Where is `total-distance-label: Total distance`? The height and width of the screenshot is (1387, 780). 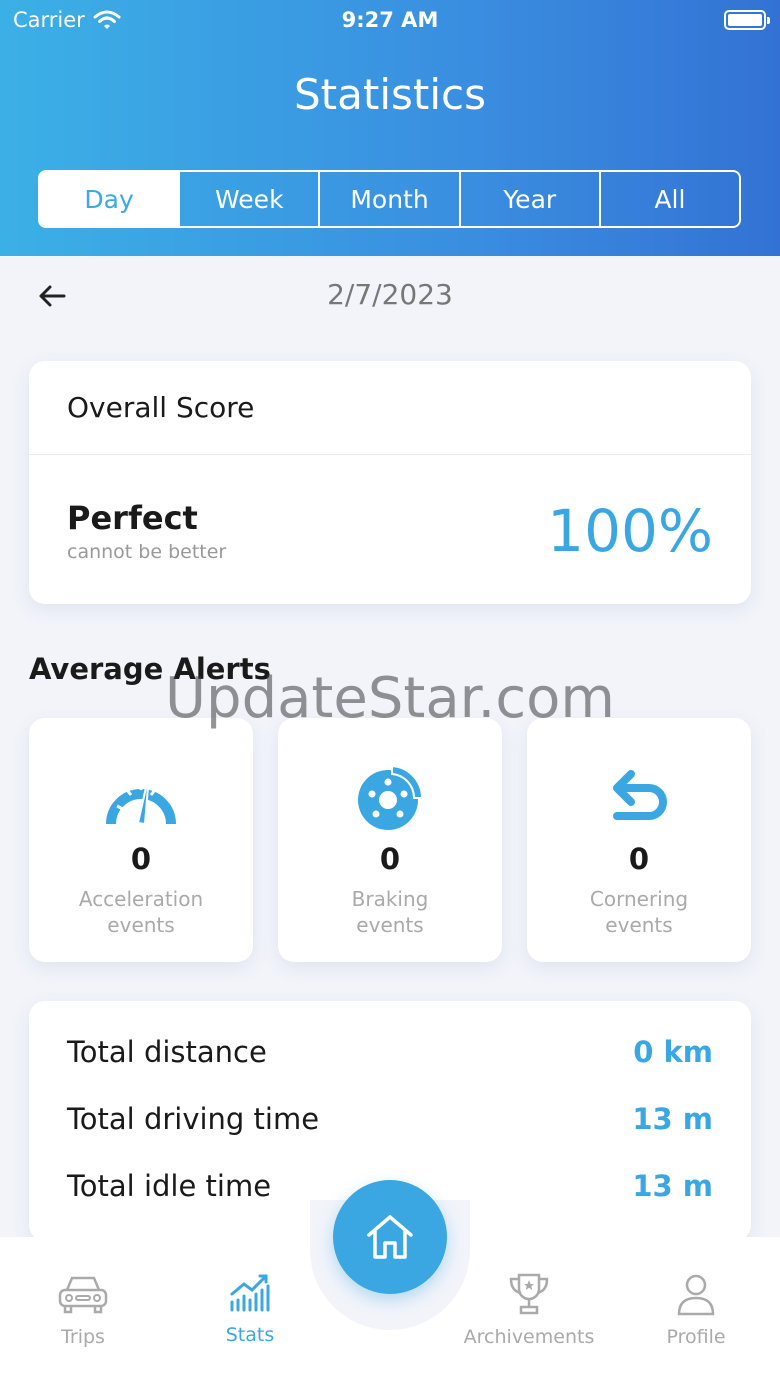
total-distance-label: Total distance is located at coordinates (167, 1052).